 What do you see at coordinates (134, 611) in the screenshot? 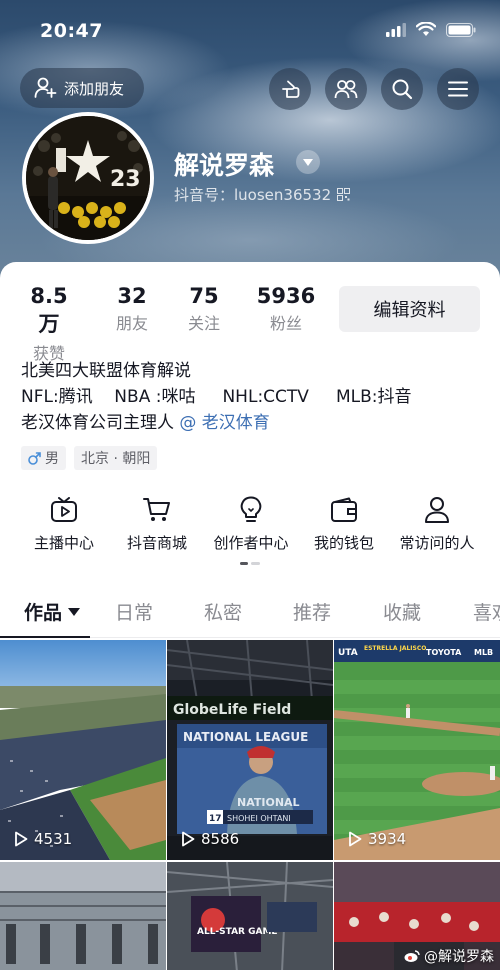
I see `tab-daily: 日常` at bounding box center [134, 611].